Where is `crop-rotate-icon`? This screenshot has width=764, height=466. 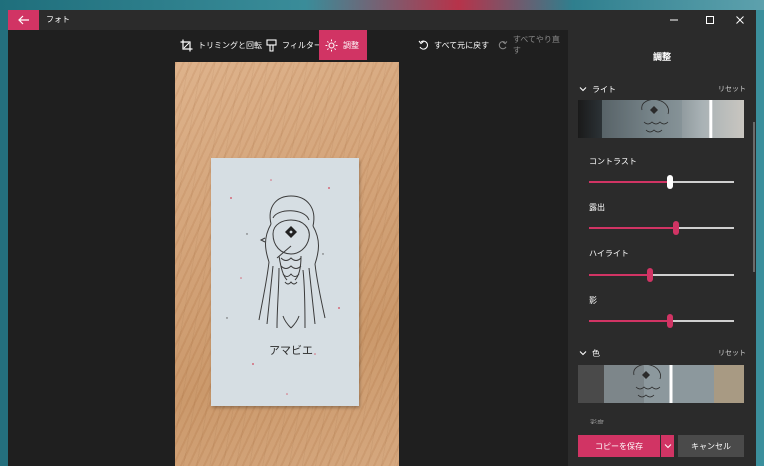
crop-rotate-icon is located at coordinates (186, 45).